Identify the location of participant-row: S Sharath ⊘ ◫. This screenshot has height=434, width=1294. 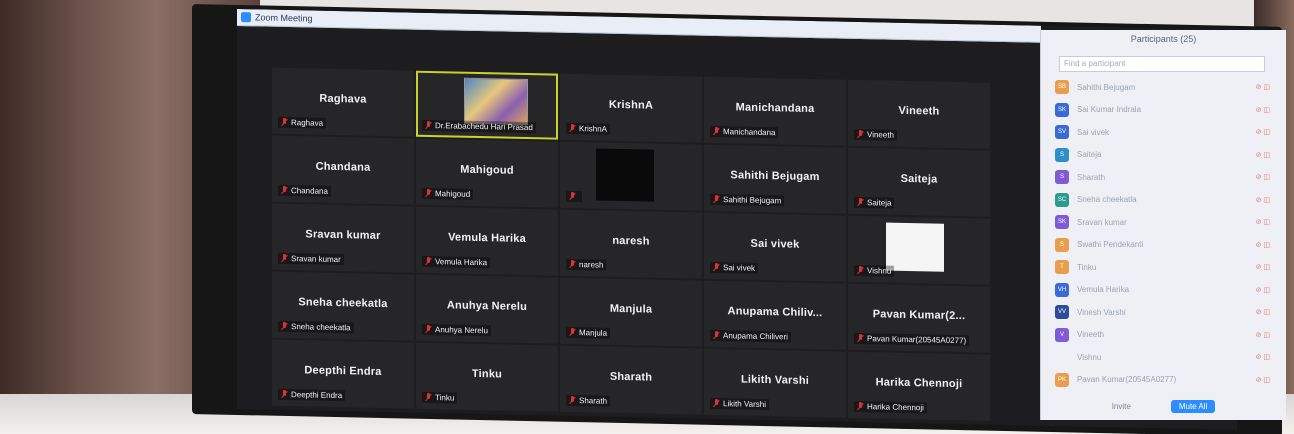
(1162, 177).